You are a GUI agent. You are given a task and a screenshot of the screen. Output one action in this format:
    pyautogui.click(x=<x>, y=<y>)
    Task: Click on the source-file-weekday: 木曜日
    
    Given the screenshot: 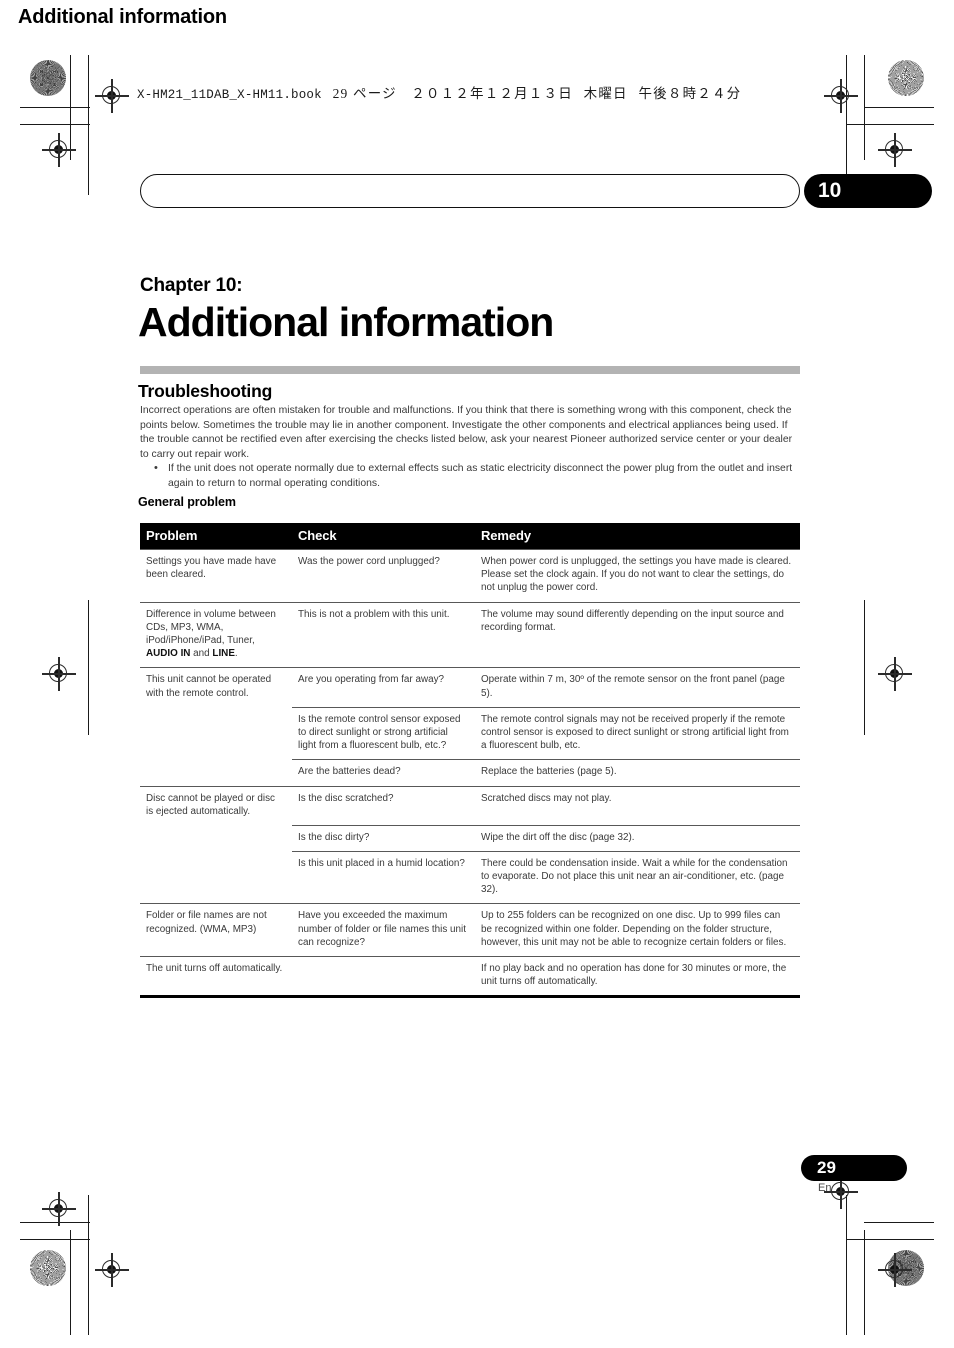 What is the action you would take?
    pyautogui.click(x=605, y=93)
    